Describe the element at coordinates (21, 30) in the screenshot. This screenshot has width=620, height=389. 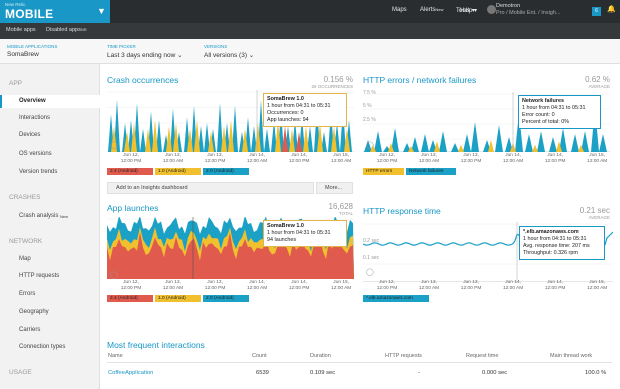
I see `tab-mobile-apps: Mobile apps` at that location.